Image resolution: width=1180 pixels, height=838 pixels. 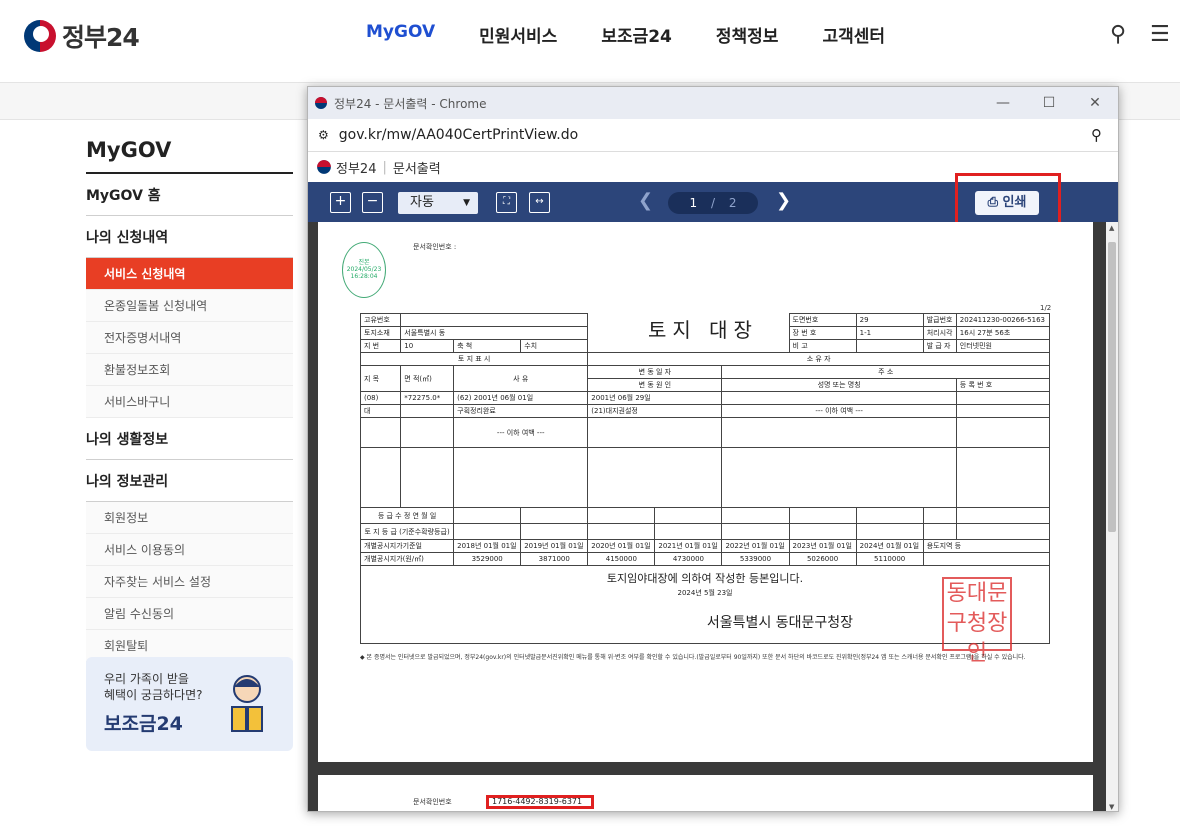 I want to click on page2-confirm-number: 1716-4492-8319-6371, so click(x=537, y=801).